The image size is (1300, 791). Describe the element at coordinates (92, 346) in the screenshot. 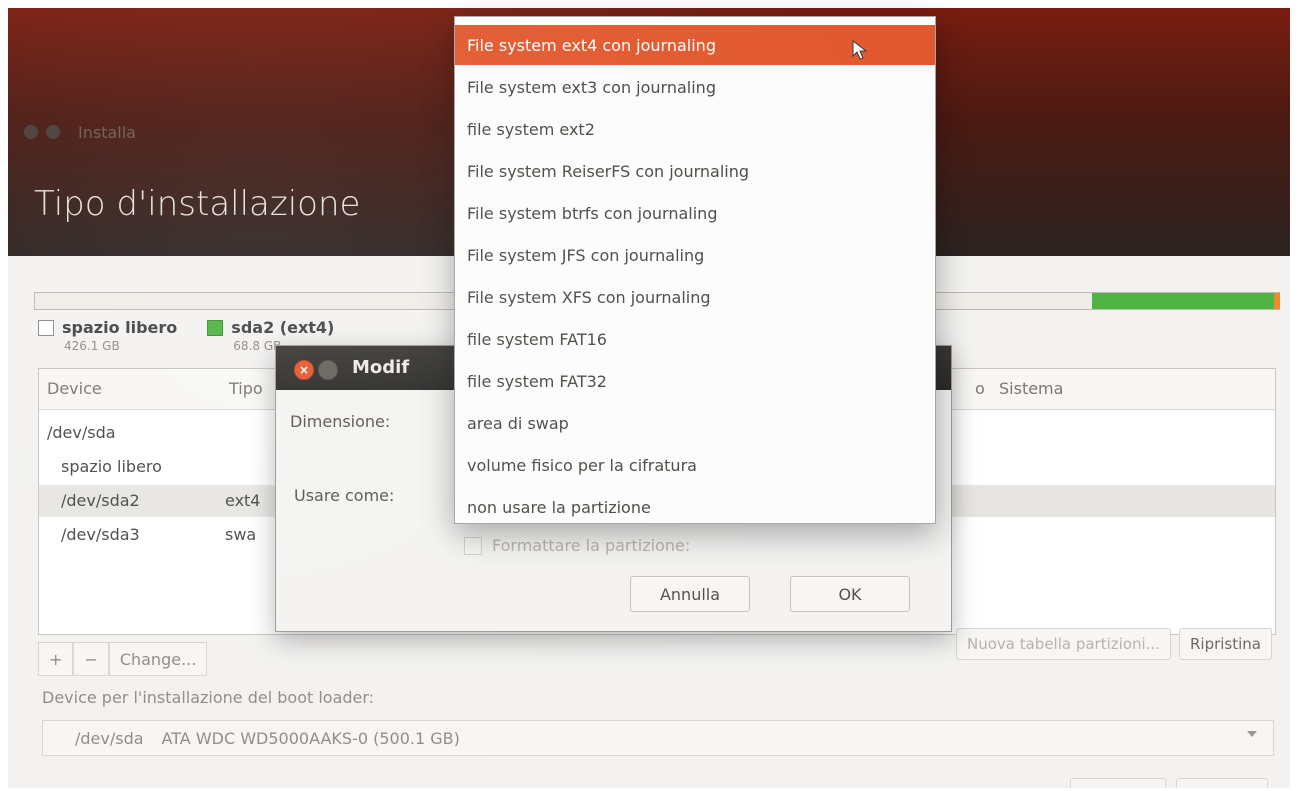

I see `legend-size: 426.1 GB` at that location.